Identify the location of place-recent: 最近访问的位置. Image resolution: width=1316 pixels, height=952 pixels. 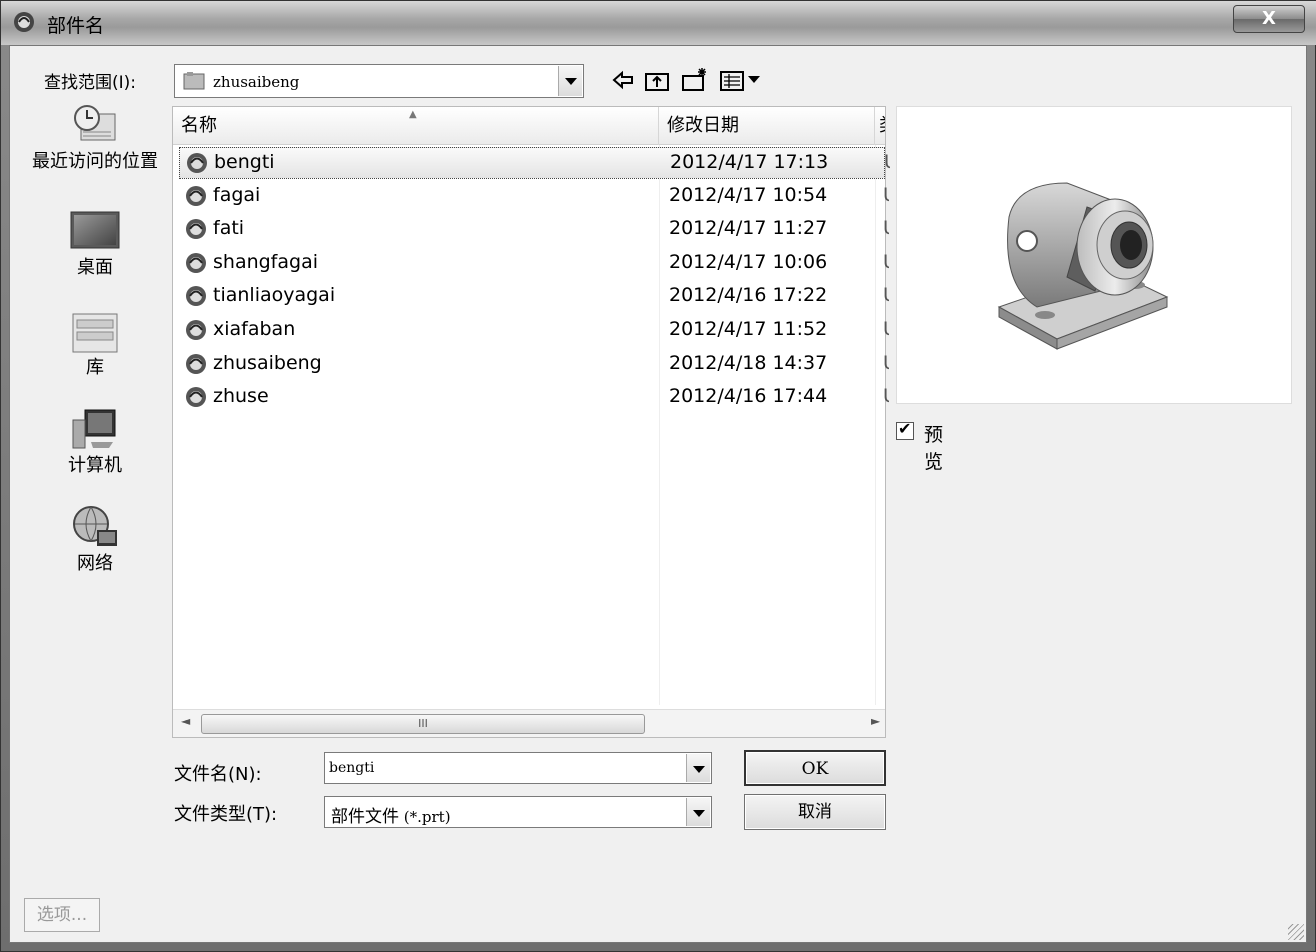
(95, 137).